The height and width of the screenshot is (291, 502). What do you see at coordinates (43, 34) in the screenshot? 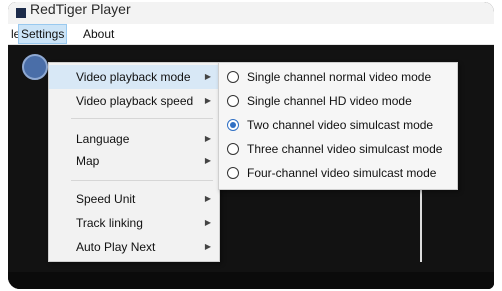
I see `menu-settings: Settings` at bounding box center [43, 34].